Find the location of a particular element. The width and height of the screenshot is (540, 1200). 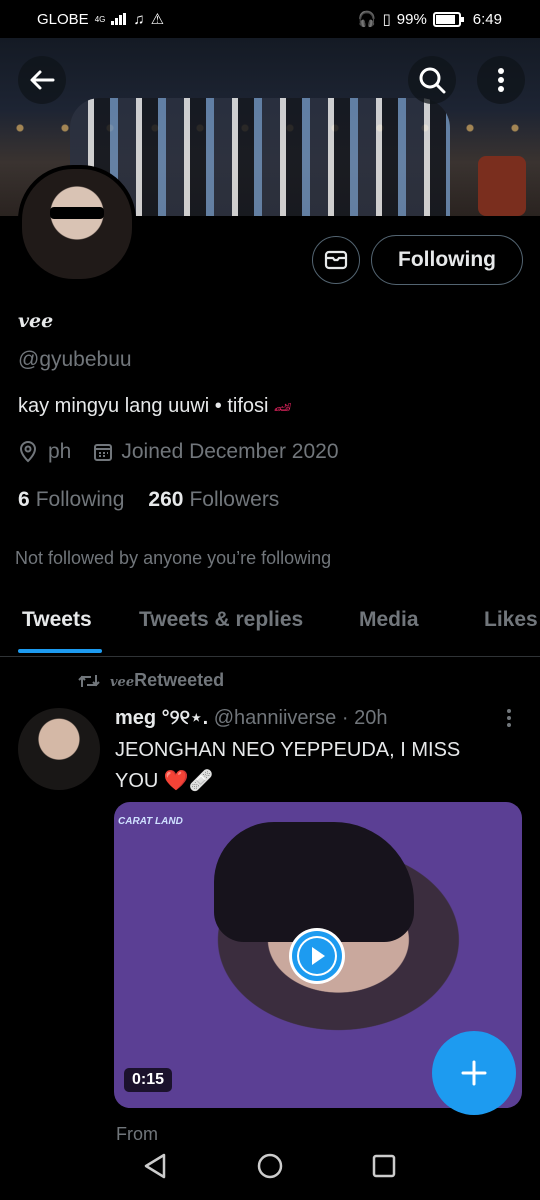

tweet-author-handle: @hanniiverse is located at coordinates (275, 718).